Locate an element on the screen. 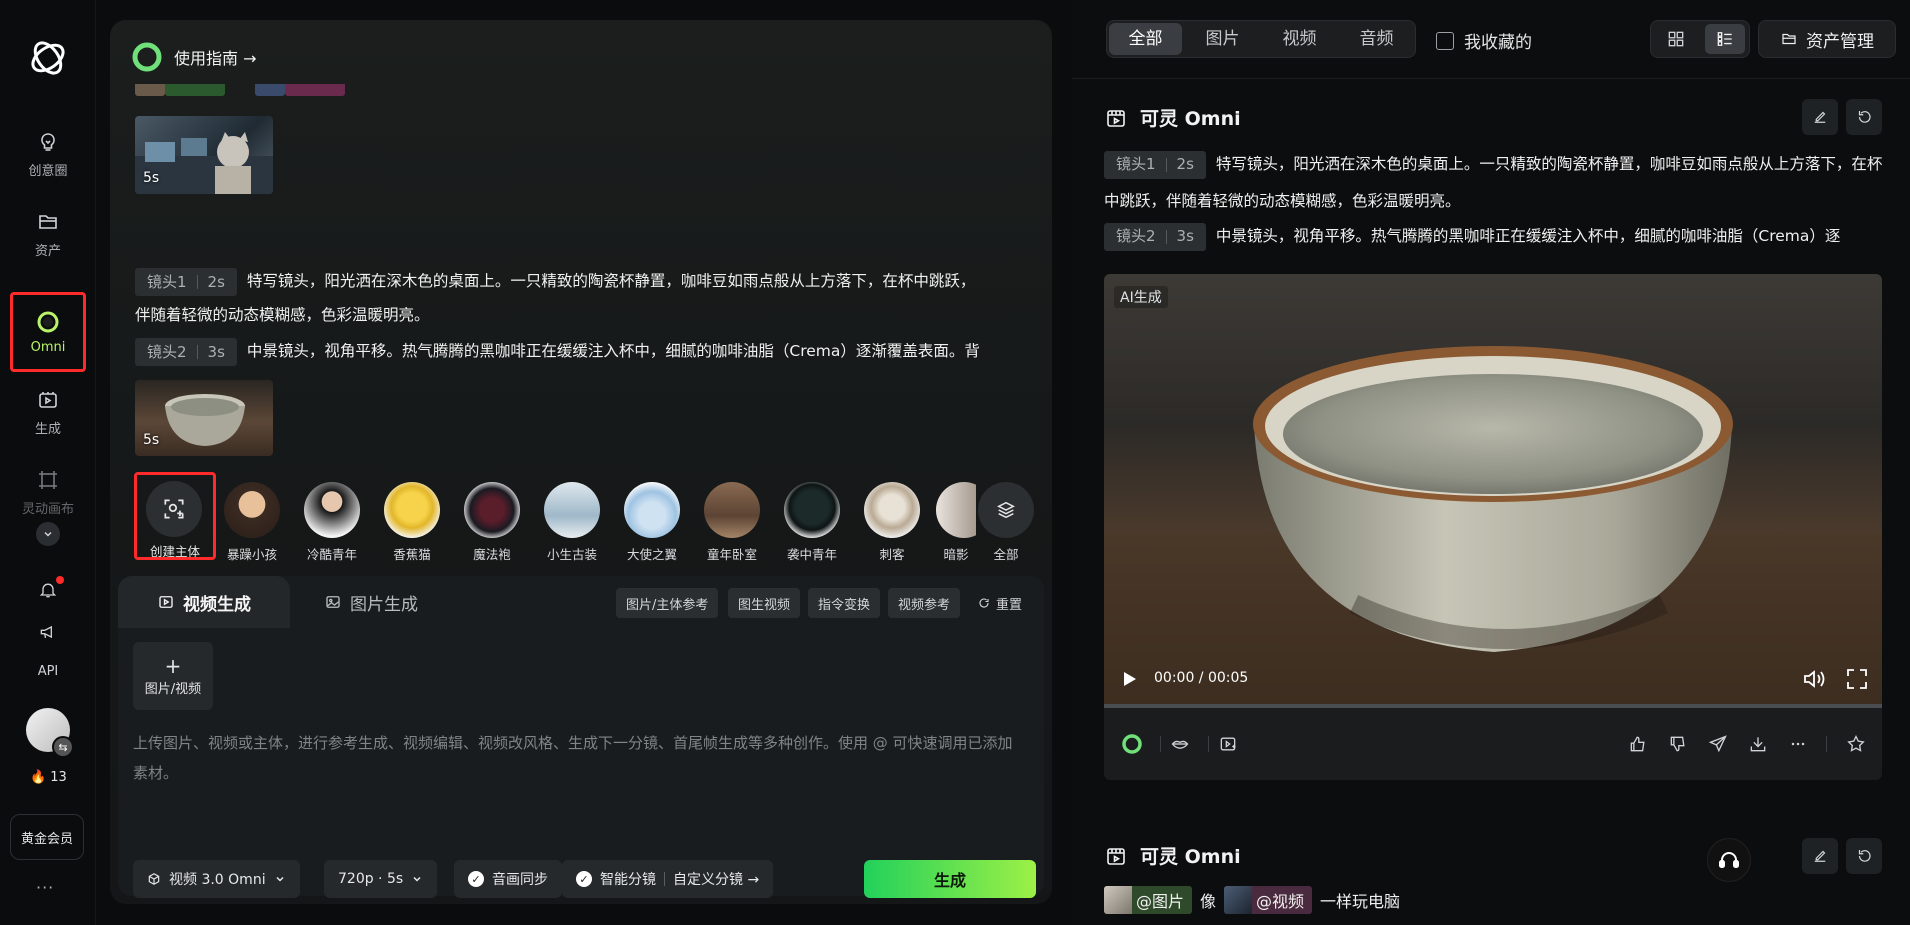 The width and height of the screenshot is (1910, 925). chip-video-reference: 视频参考 is located at coordinates (924, 603).